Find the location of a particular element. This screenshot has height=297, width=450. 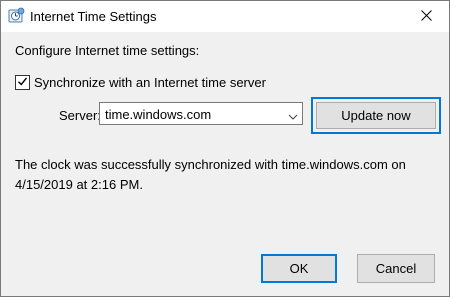

update-now-label: Update now is located at coordinates (376, 115).